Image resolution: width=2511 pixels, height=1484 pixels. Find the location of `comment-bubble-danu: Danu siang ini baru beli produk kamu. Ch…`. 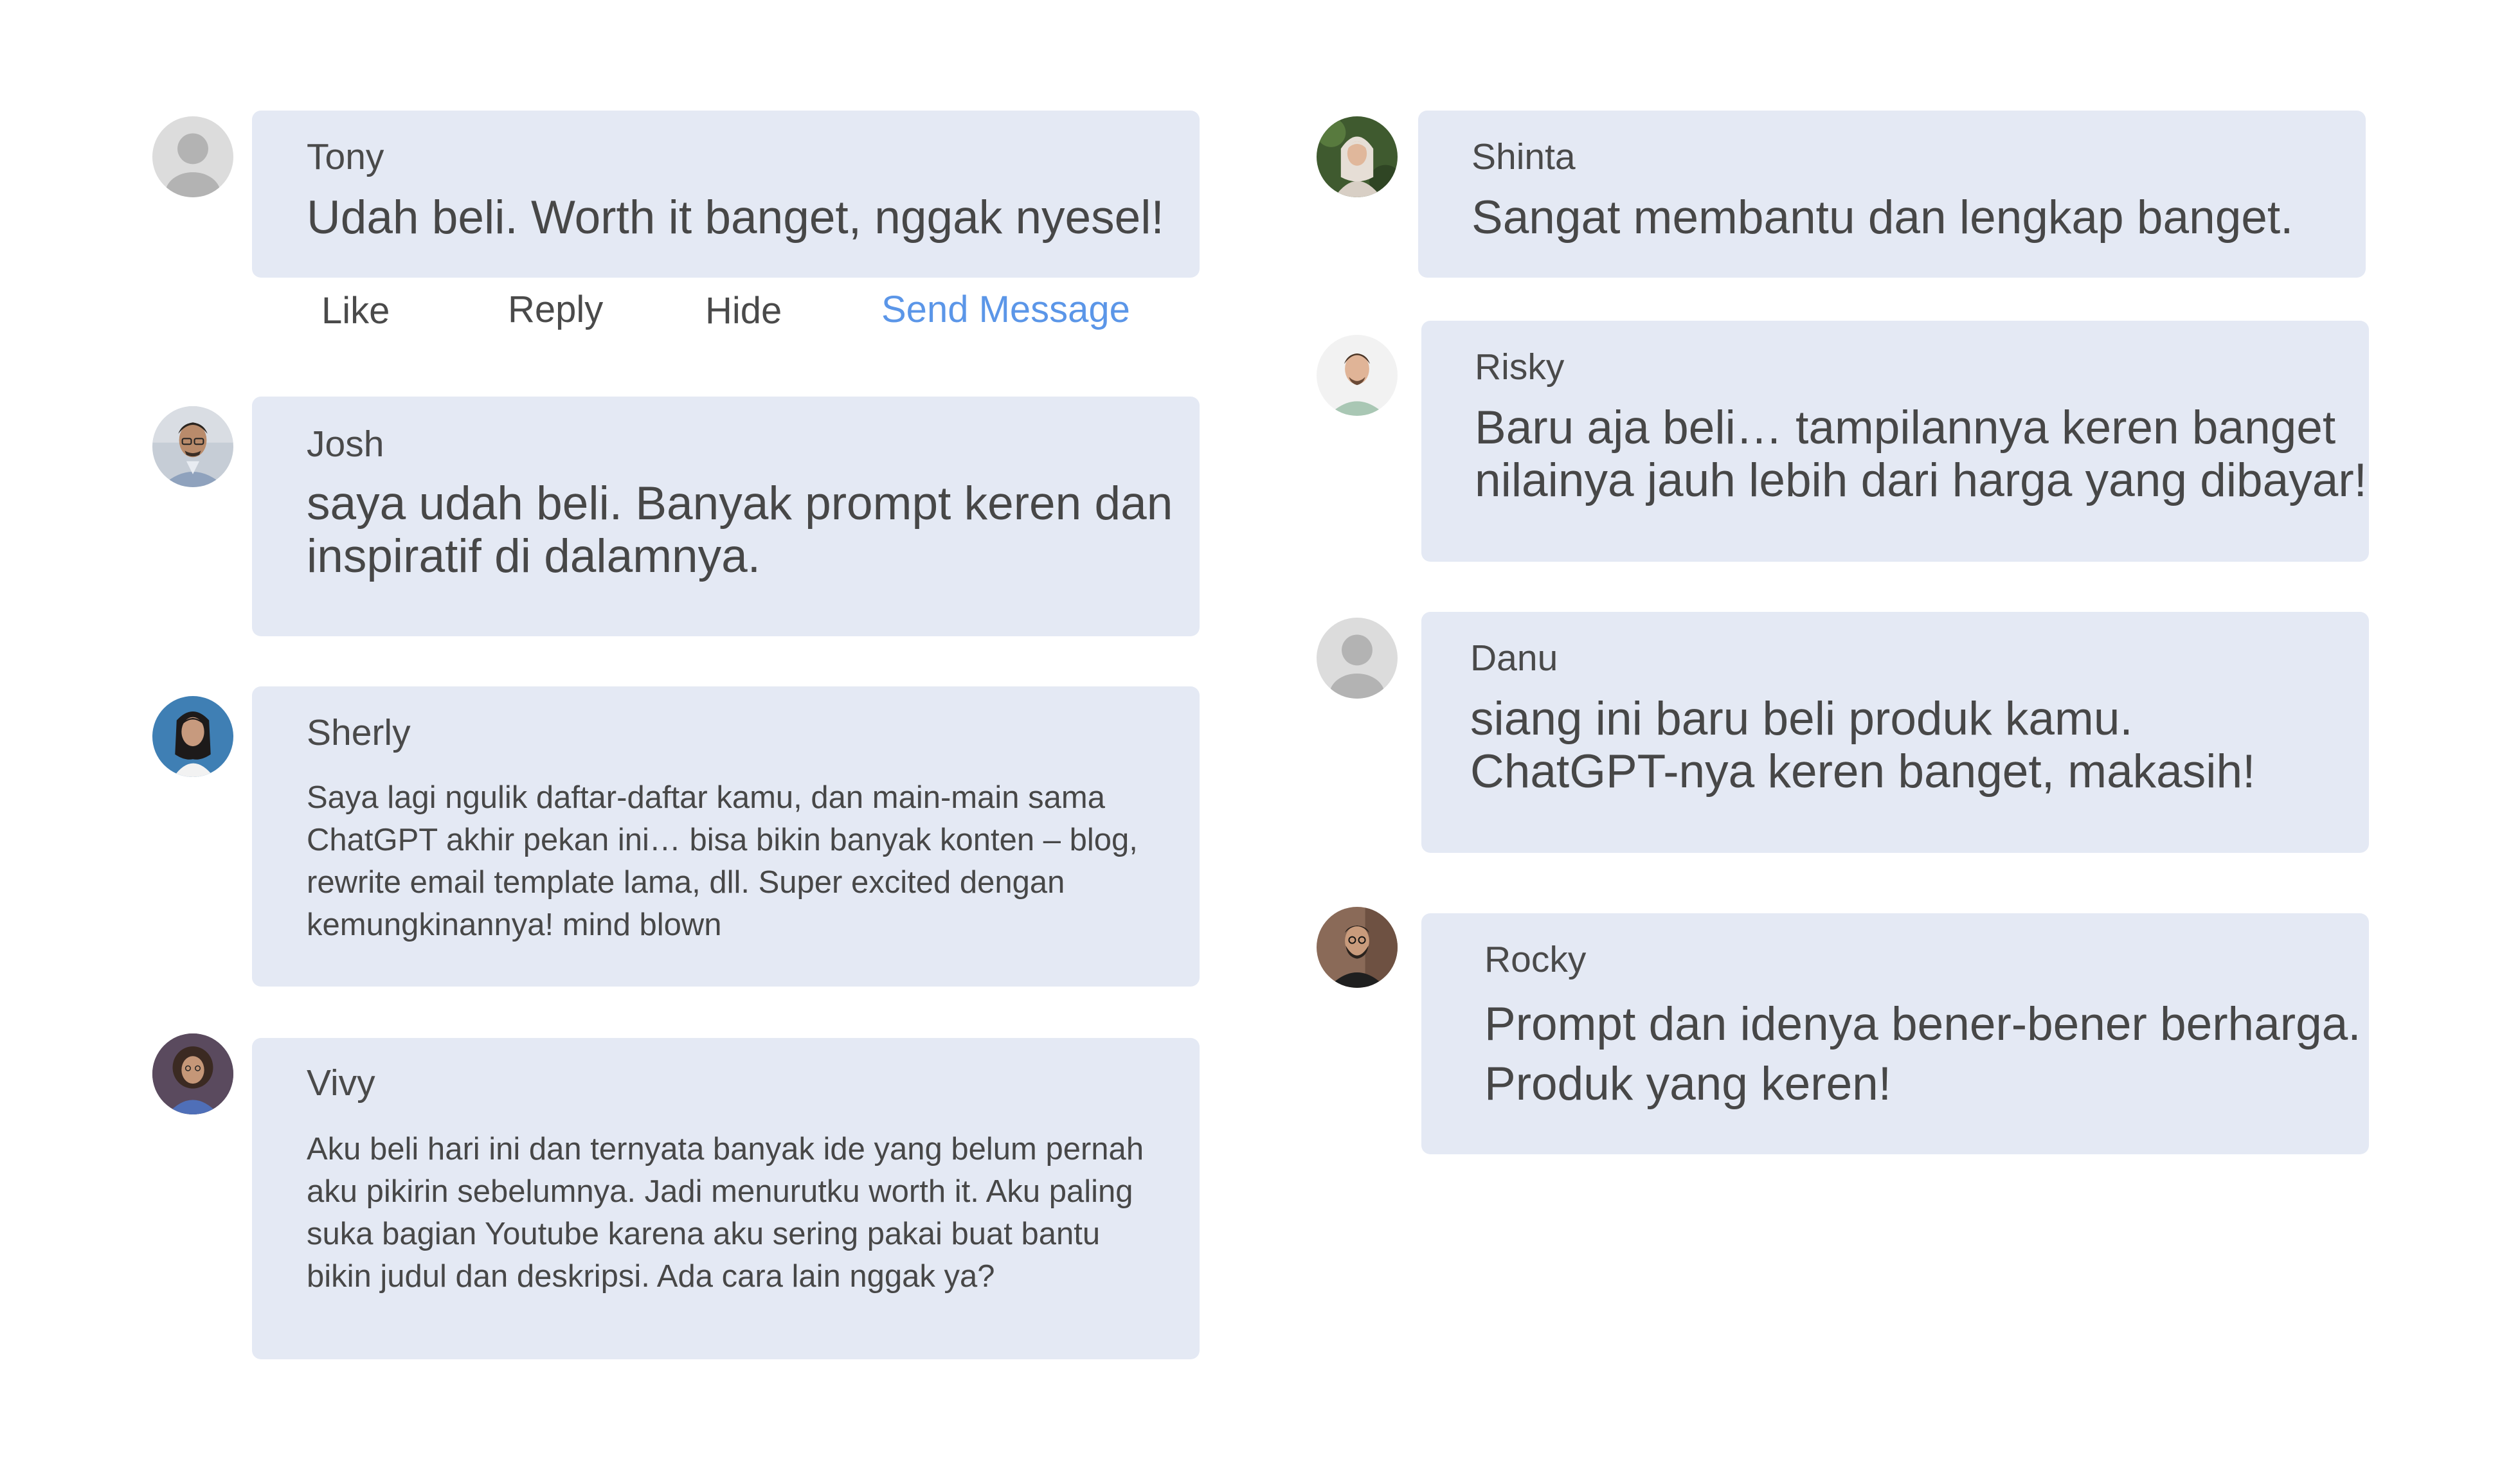

comment-bubble-danu: Danu siang ini baru beli produk kamu. Ch… is located at coordinates (1895, 732).